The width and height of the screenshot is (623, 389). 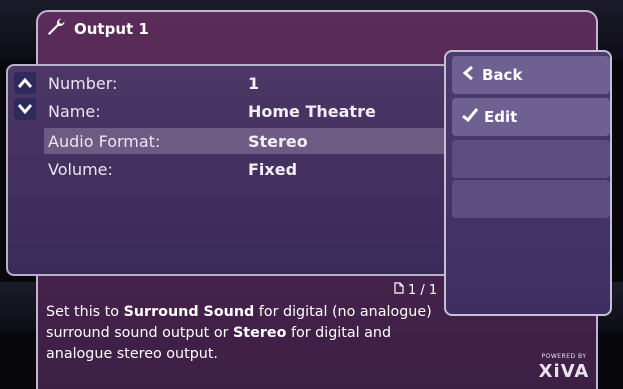 I want to click on list-item-name: Name: Home Theatre, so click(x=246, y=111).